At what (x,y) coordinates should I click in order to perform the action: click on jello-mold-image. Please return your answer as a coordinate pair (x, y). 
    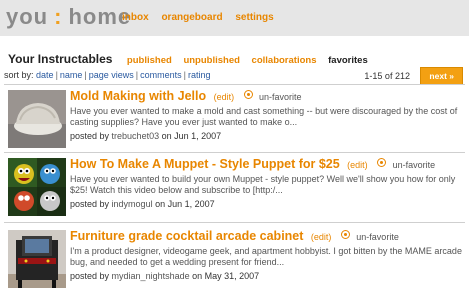
    Looking at the image, I should click on (37, 119).